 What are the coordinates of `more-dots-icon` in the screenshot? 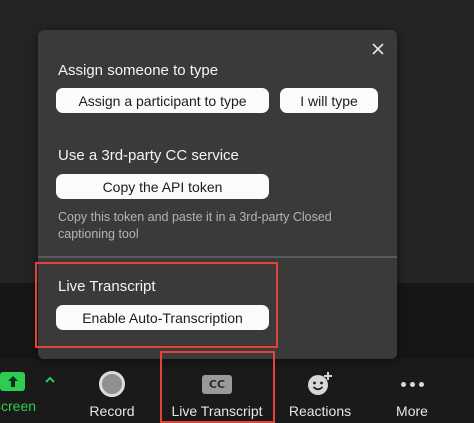 It's located at (412, 384).